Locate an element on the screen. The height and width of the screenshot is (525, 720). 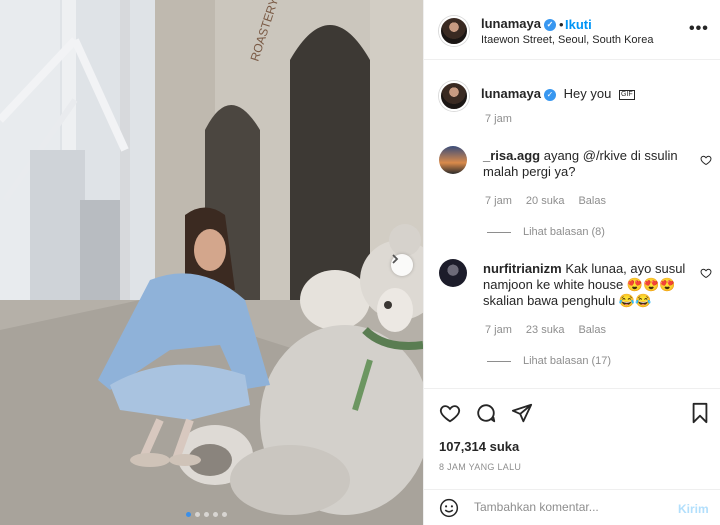
gif-badge-icon: GIF is located at coordinates (626, 94).